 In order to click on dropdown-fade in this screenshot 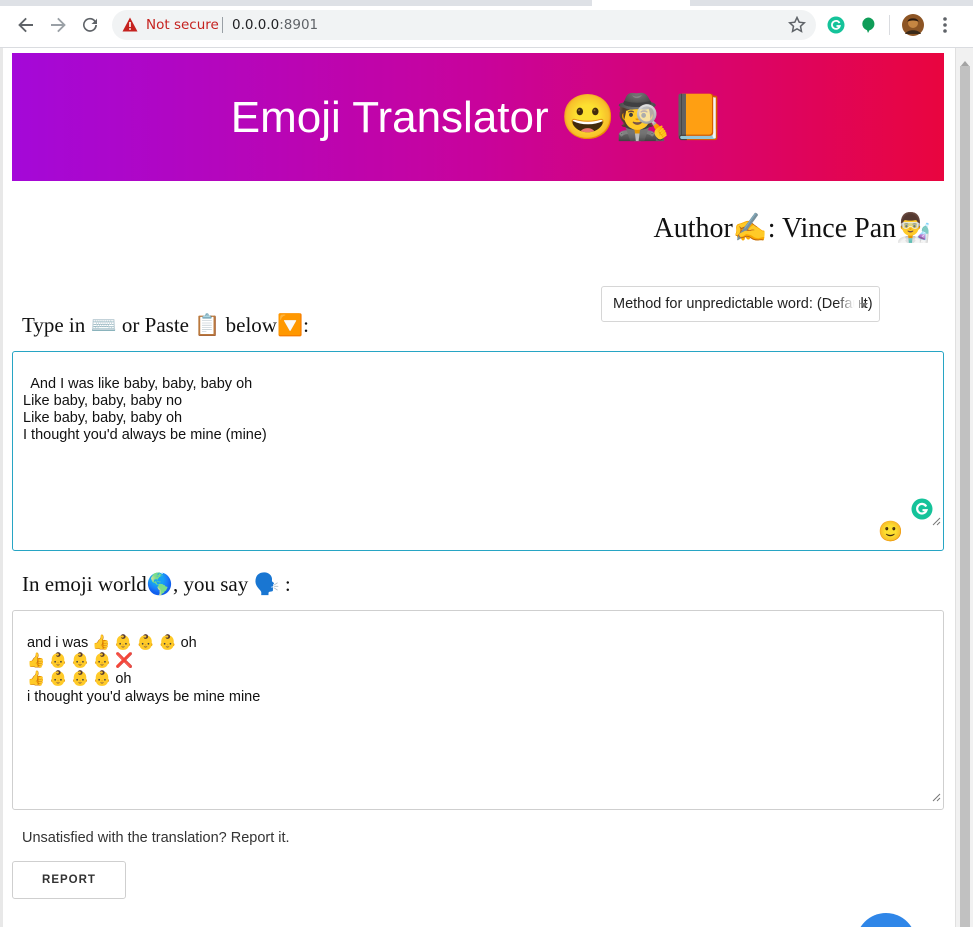, I will do `click(848, 304)`.